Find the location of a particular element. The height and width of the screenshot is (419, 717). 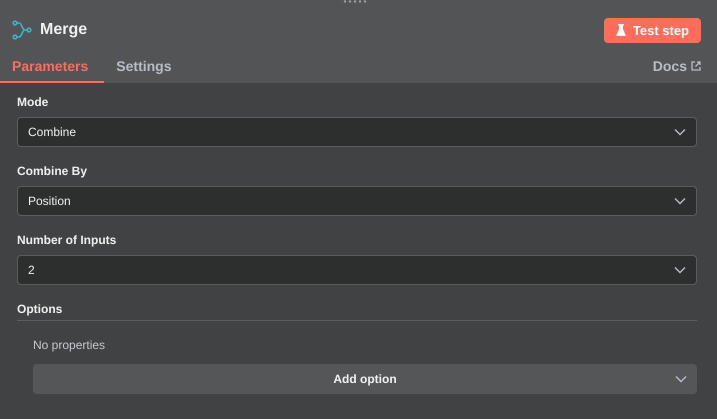

select-field: Position is located at coordinates (357, 201).